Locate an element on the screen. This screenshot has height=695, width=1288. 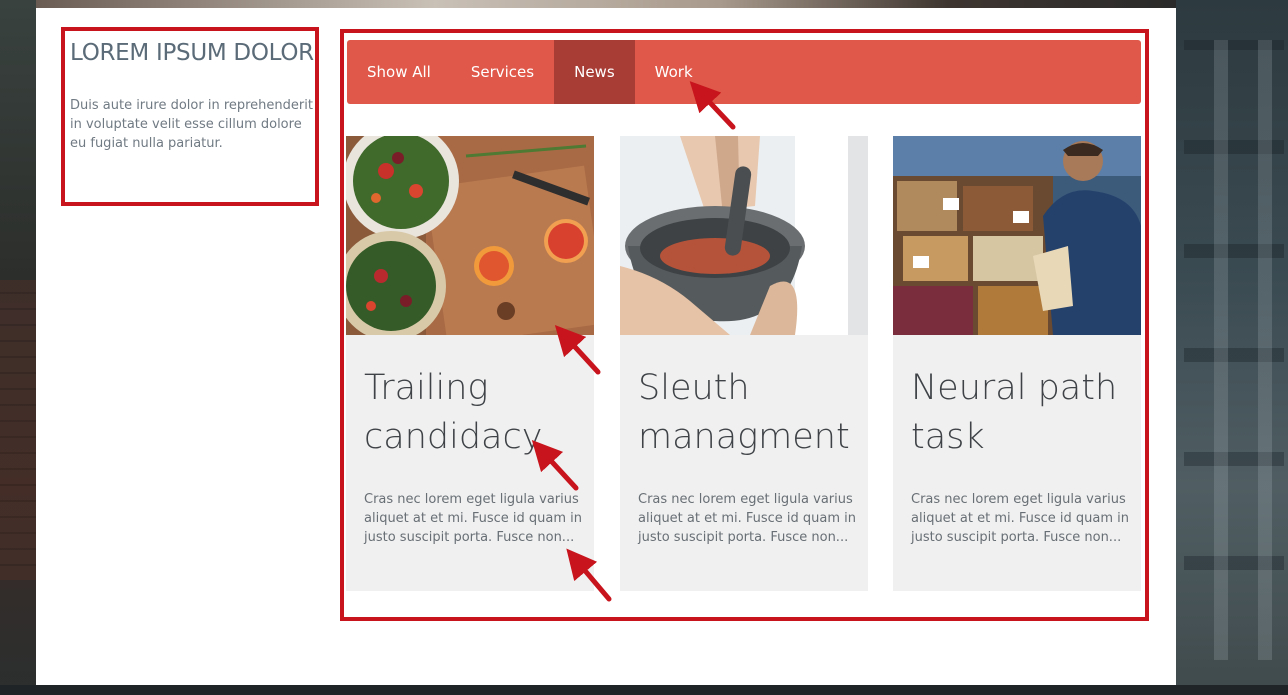
background-left is located at coordinates (18, 347).